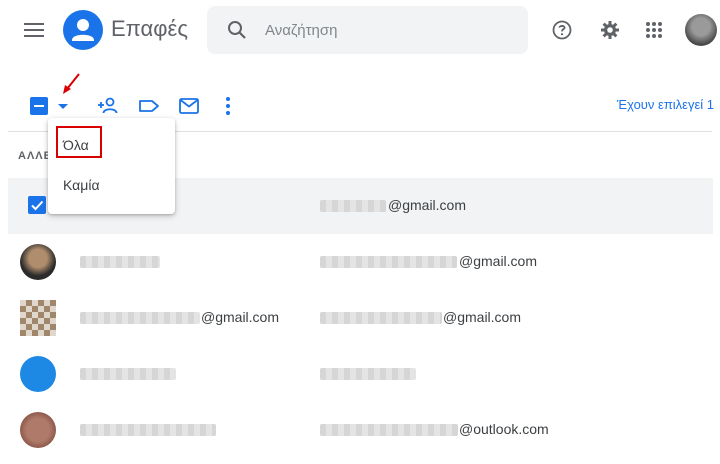  Describe the element at coordinates (701, 30) in the screenshot. I see `account-avatar` at that location.